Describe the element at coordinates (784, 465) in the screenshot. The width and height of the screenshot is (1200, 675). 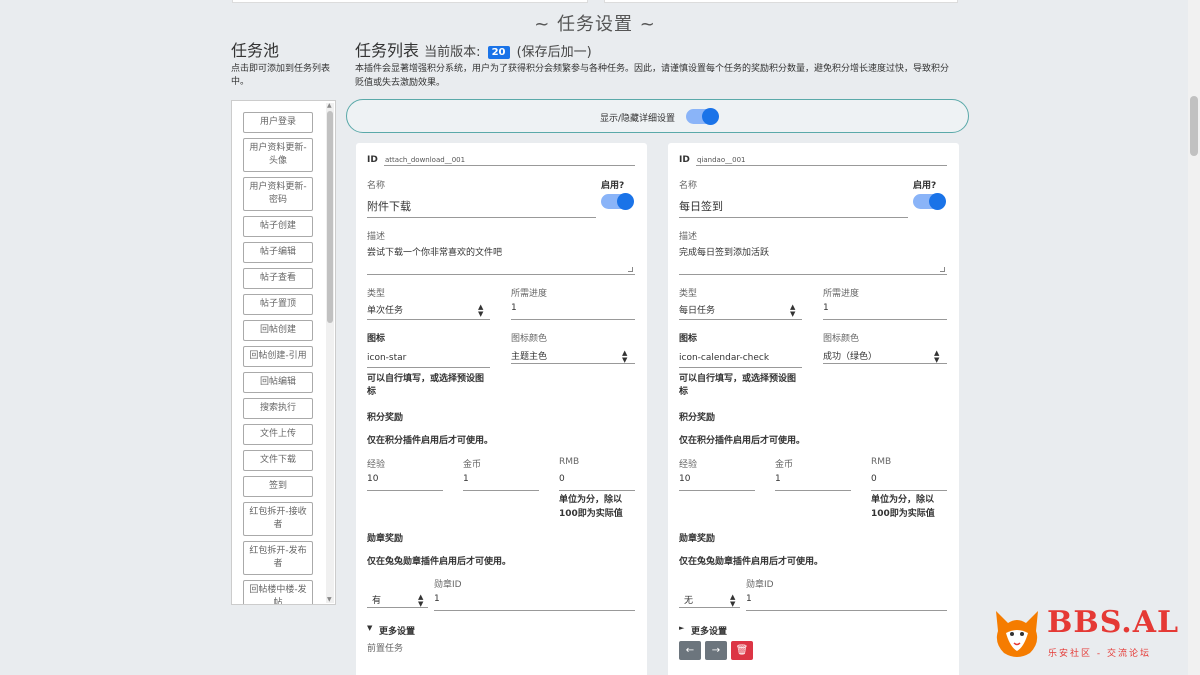
I see `gold-label: 金币` at that location.